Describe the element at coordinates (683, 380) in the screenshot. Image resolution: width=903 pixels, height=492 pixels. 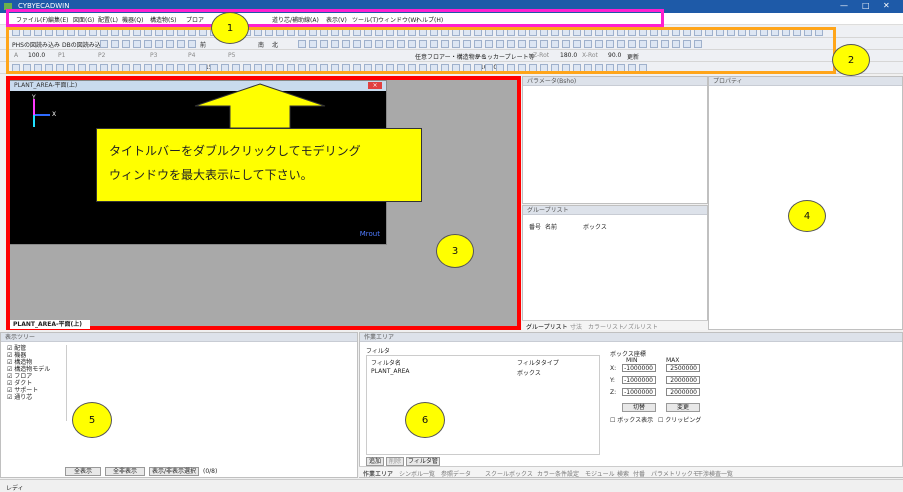
I see `y-max-input: 2000000` at that location.